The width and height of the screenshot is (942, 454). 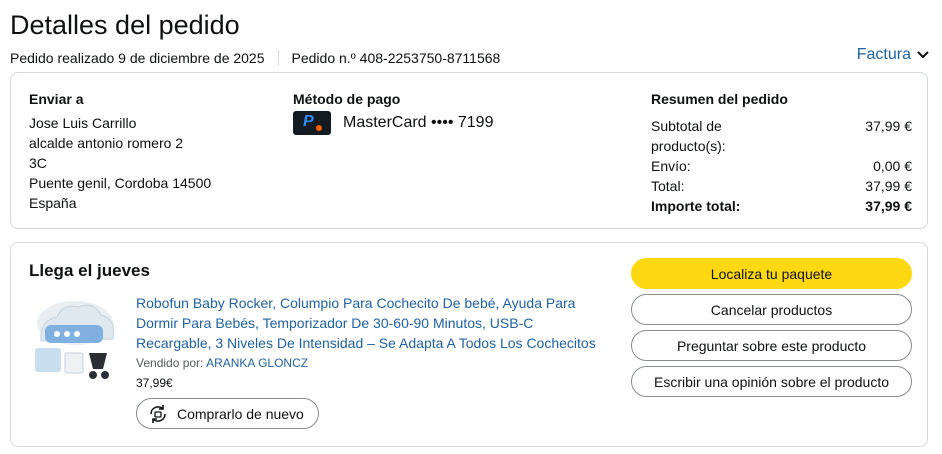 I want to click on summary-total-row: Importe total: 37,99 €, so click(x=781, y=206).